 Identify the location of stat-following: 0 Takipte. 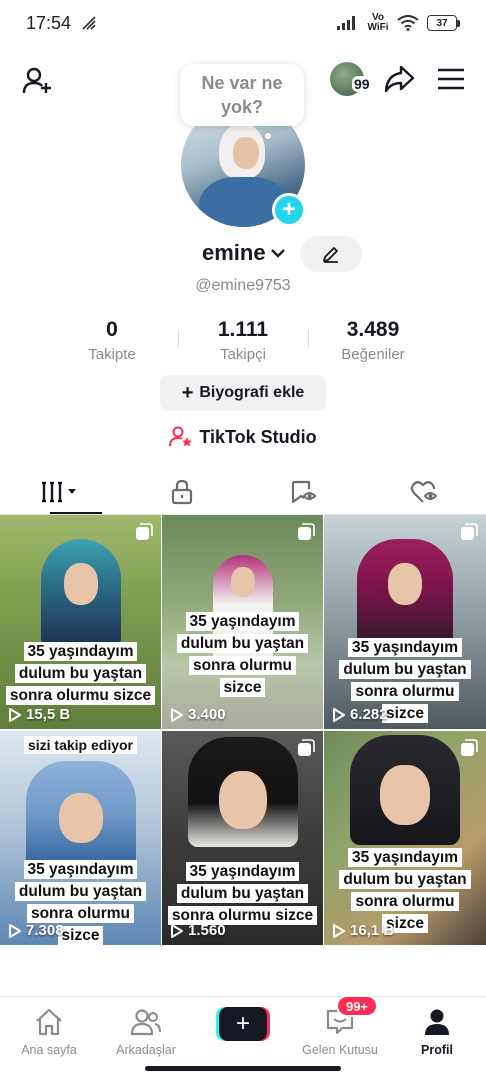
(112, 340).